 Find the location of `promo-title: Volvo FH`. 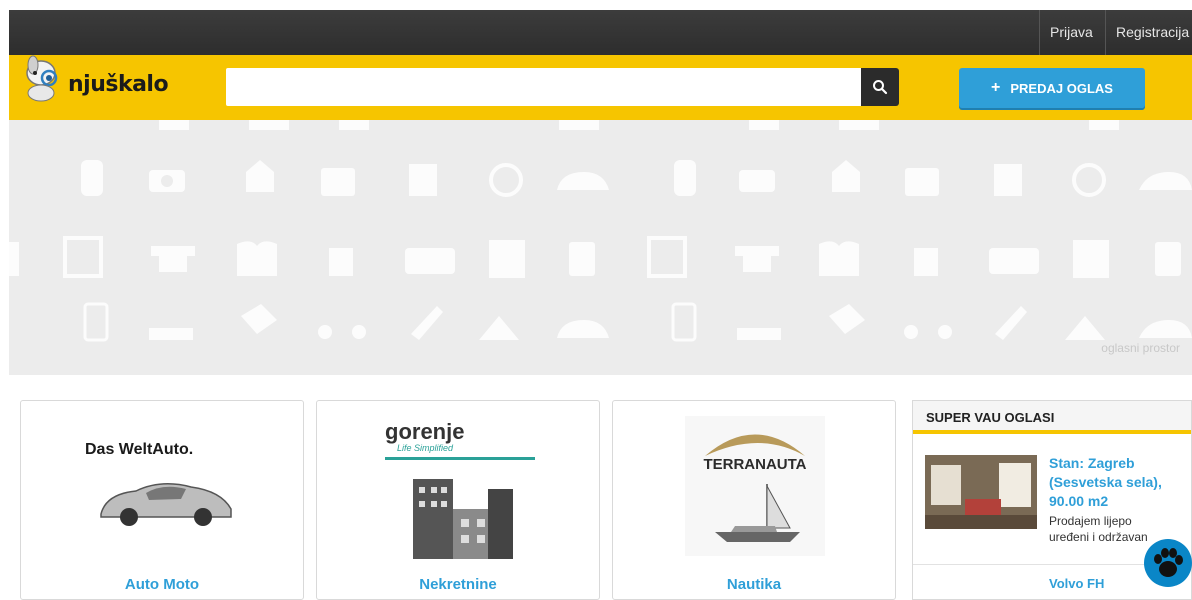

promo-title: Volvo FH is located at coordinates (1076, 583).